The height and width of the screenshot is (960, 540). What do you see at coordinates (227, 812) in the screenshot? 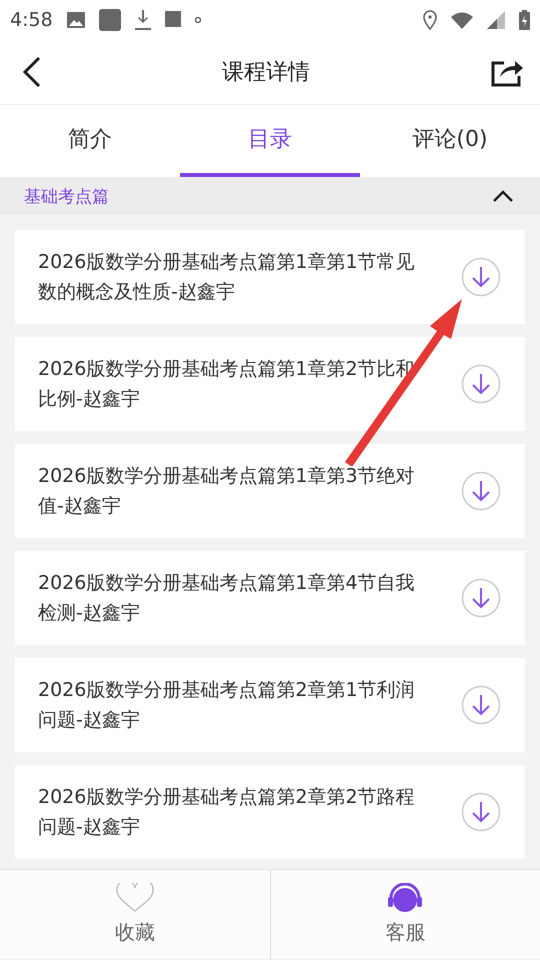
I see `lesson-title: 2026版数学分册基础考点篇第2章第2节路程问题-赵鑫宇` at bounding box center [227, 812].